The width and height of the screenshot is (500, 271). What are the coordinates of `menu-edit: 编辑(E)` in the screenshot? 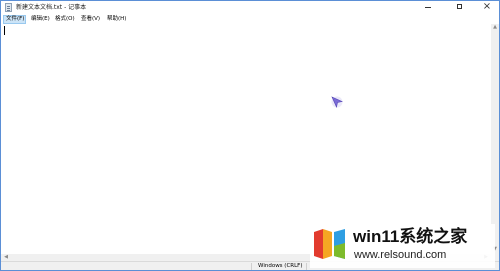 It's located at (39, 19).